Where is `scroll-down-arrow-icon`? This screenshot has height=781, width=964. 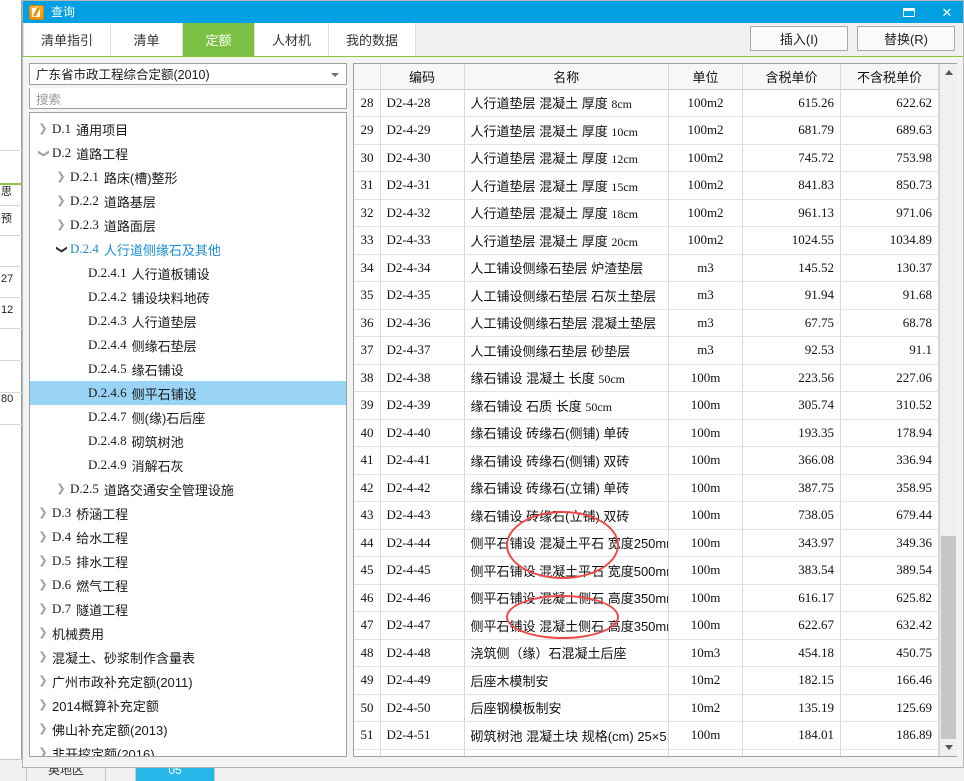
scroll-down-arrow-icon is located at coordinates (948, 747).